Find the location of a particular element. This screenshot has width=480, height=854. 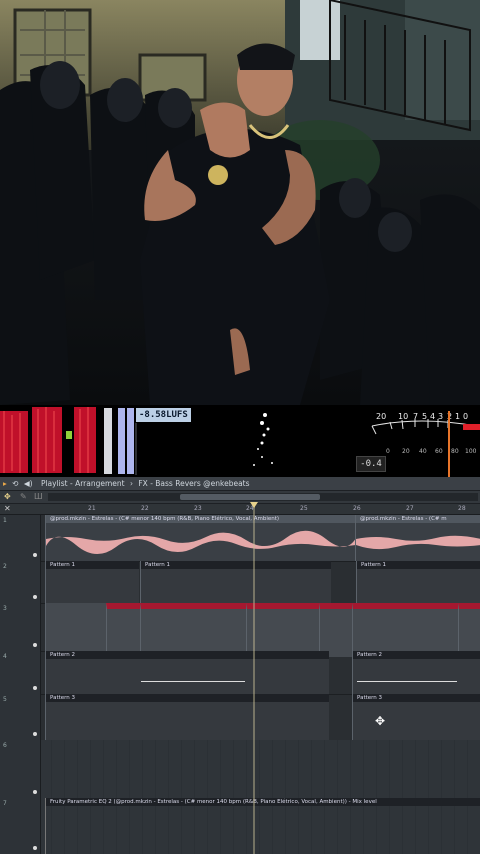

vu-scale-5: 5 is located at coordinates (424, 416).